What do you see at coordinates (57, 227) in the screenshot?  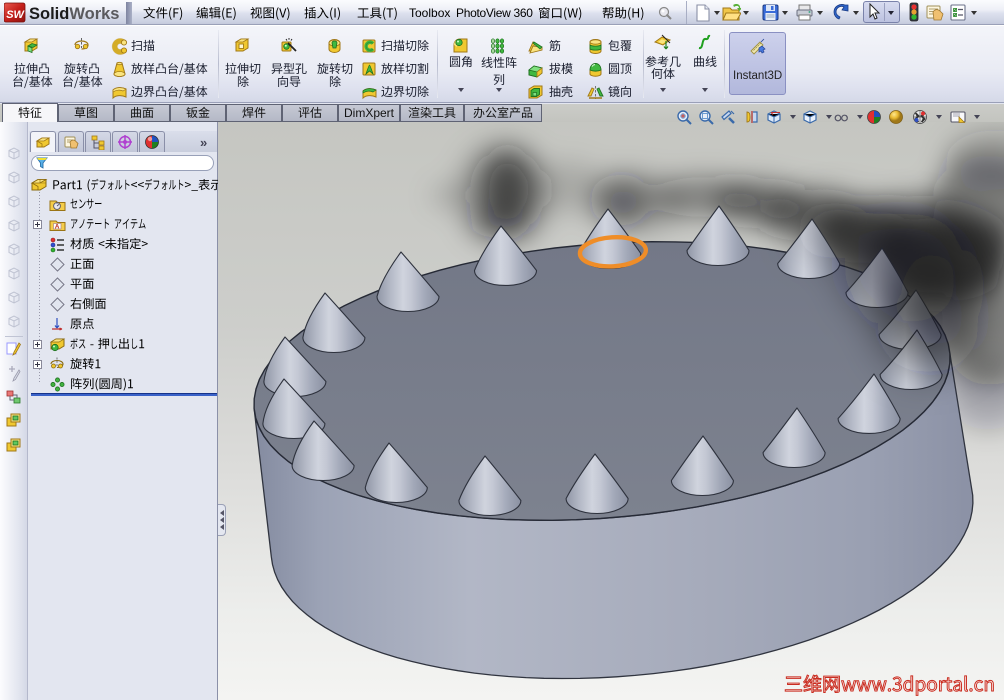 I see `svg-text: A` at bounding box center [57, 227].